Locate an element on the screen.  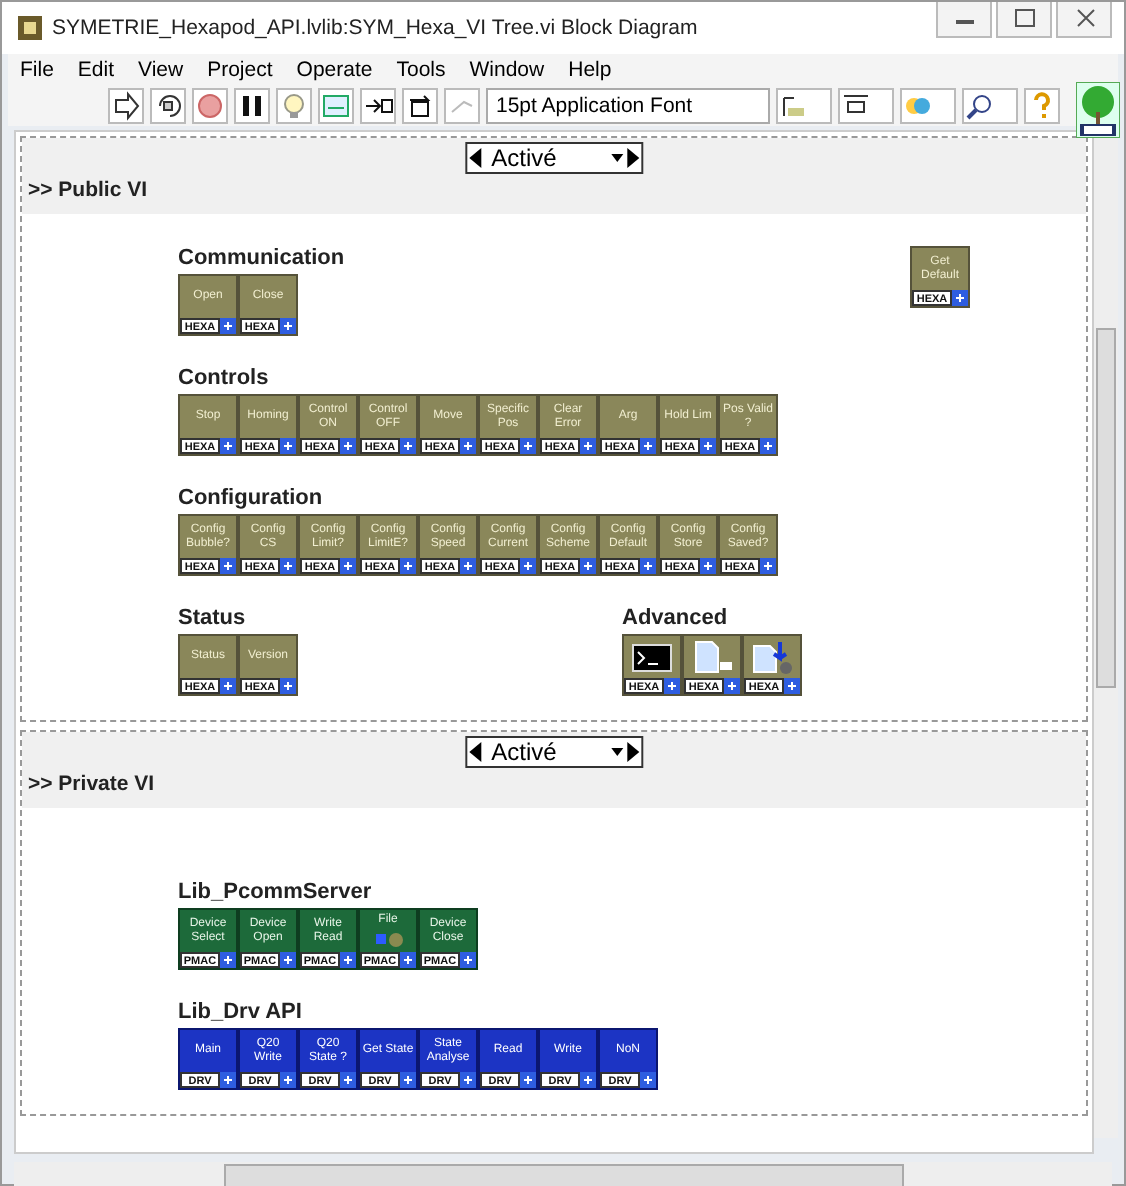
menu-item: Operate is located at coordinates (334, 70).